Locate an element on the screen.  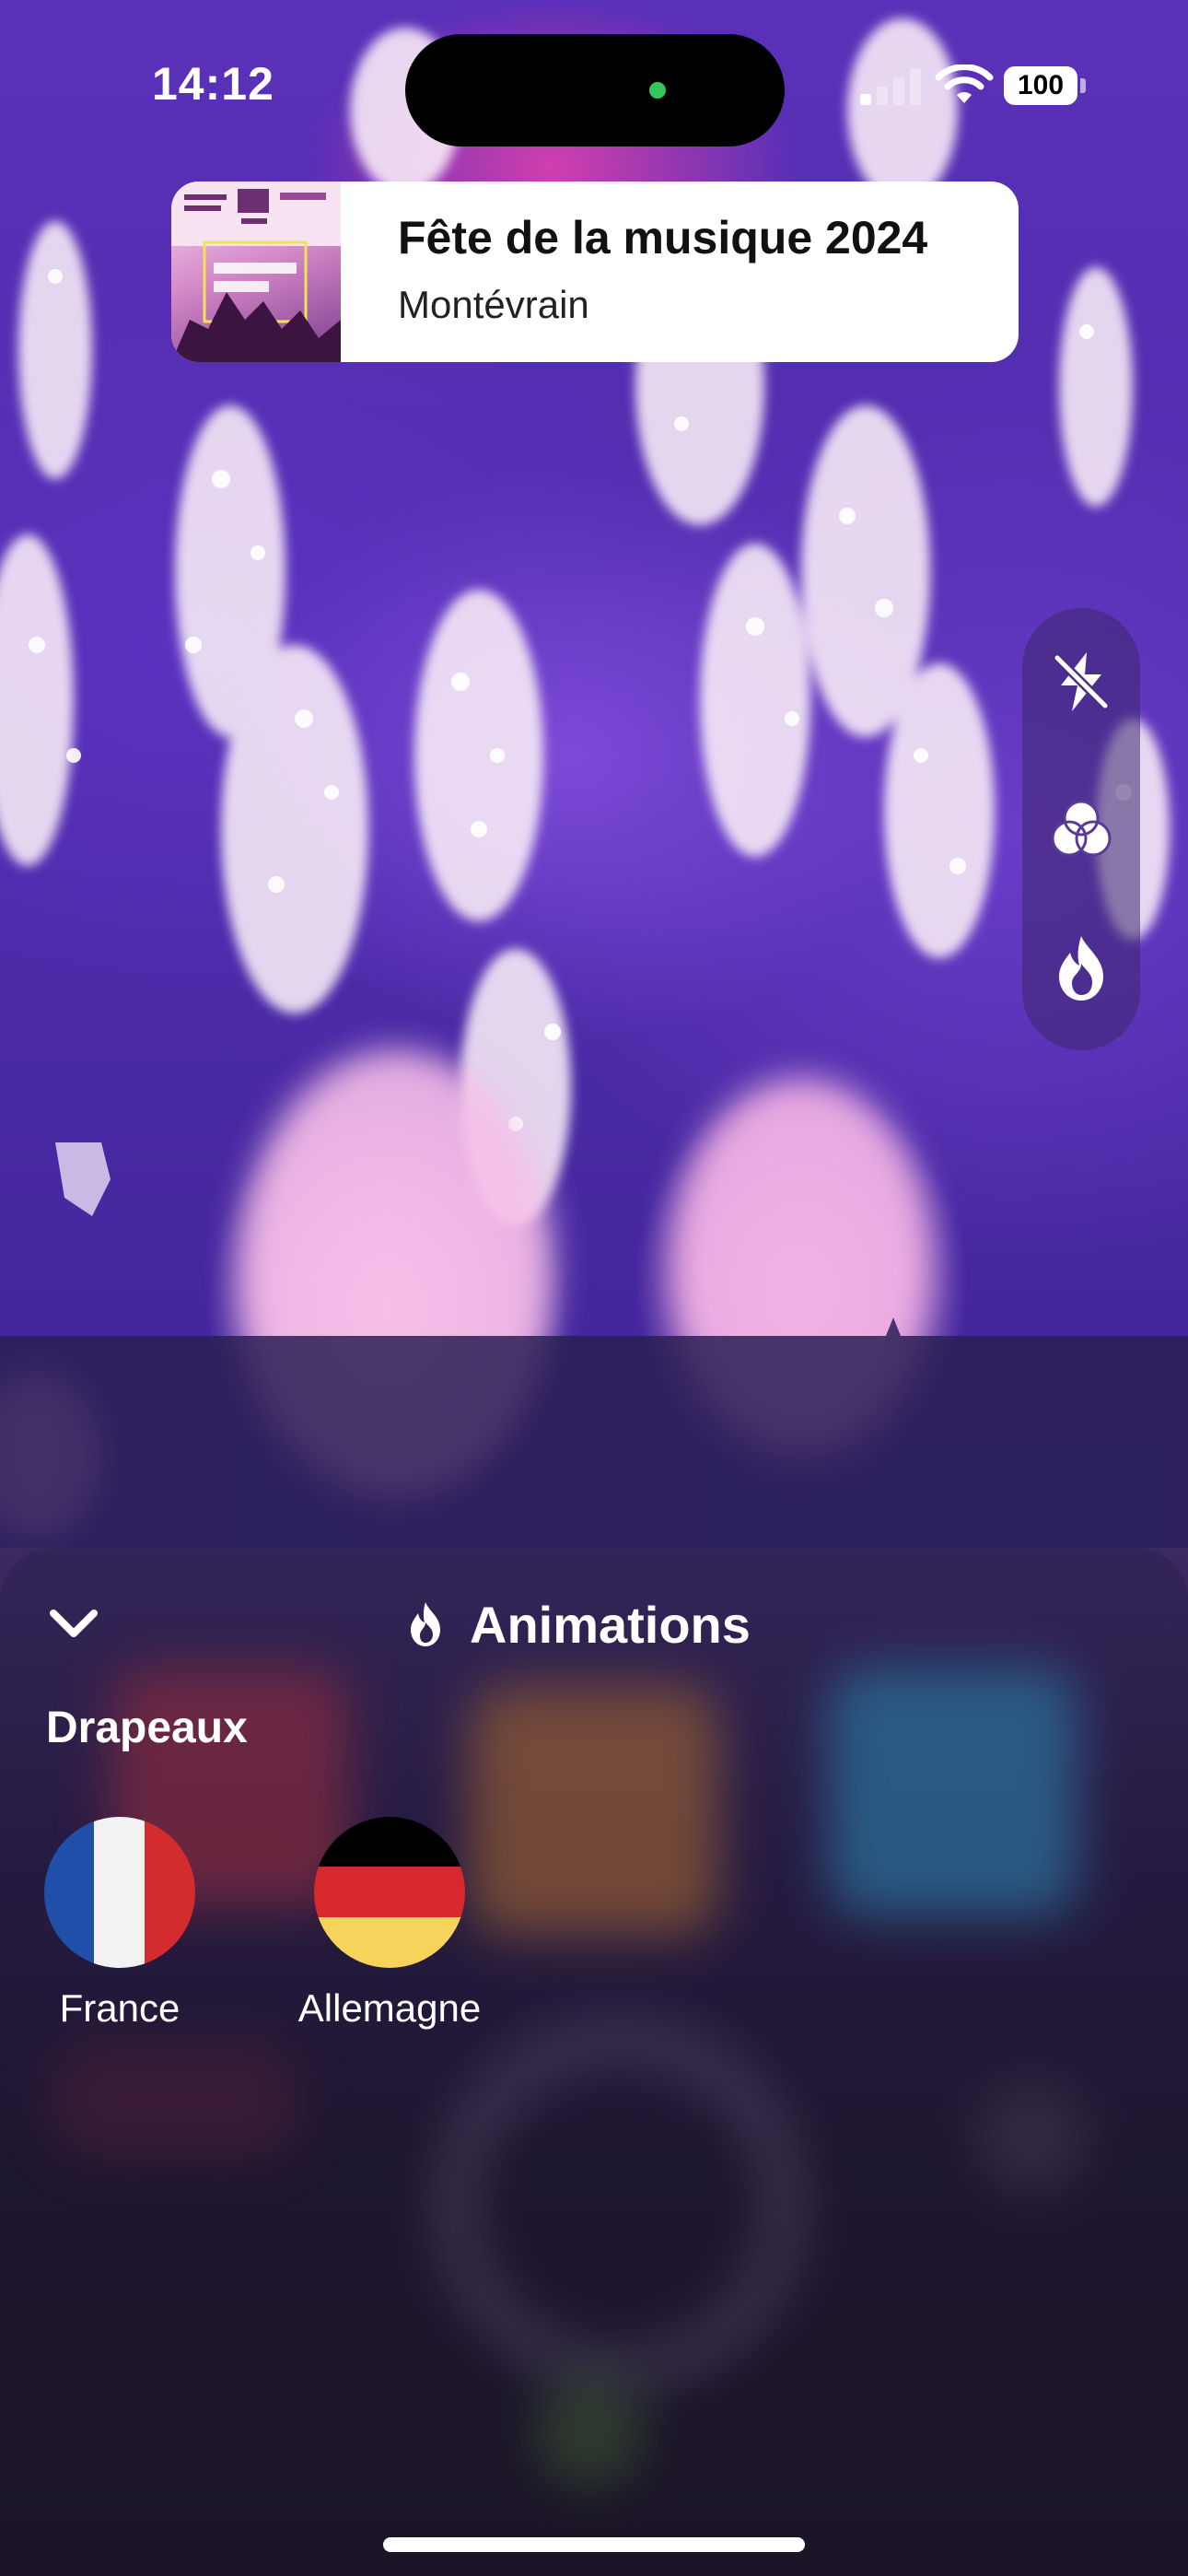
sheet-title: Animations is located at coordinates (610, 1624).